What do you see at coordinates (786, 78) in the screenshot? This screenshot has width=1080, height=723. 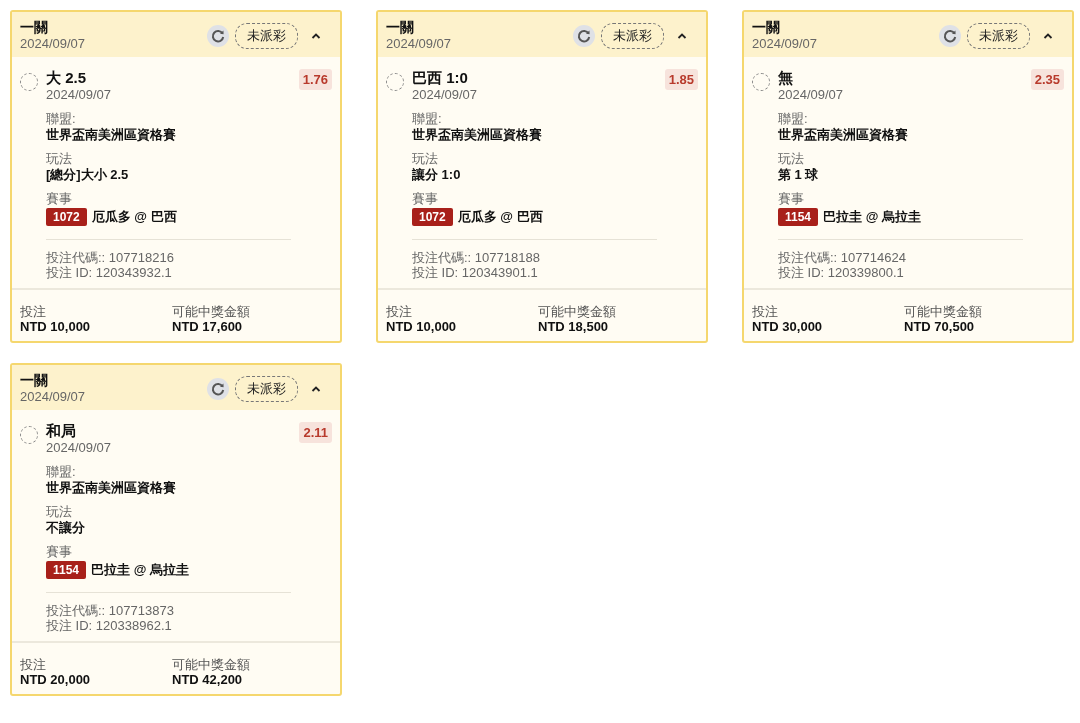 I see `bet-pick: 無` at bounding box center [786, 78].